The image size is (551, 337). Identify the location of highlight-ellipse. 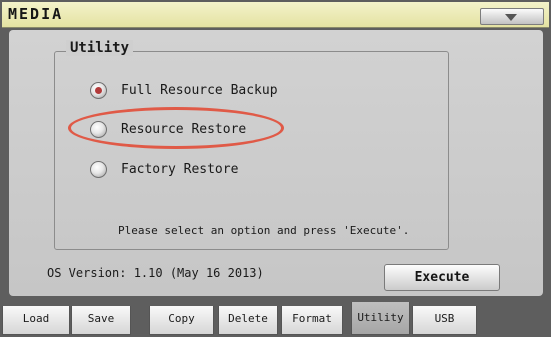
(176, 128).